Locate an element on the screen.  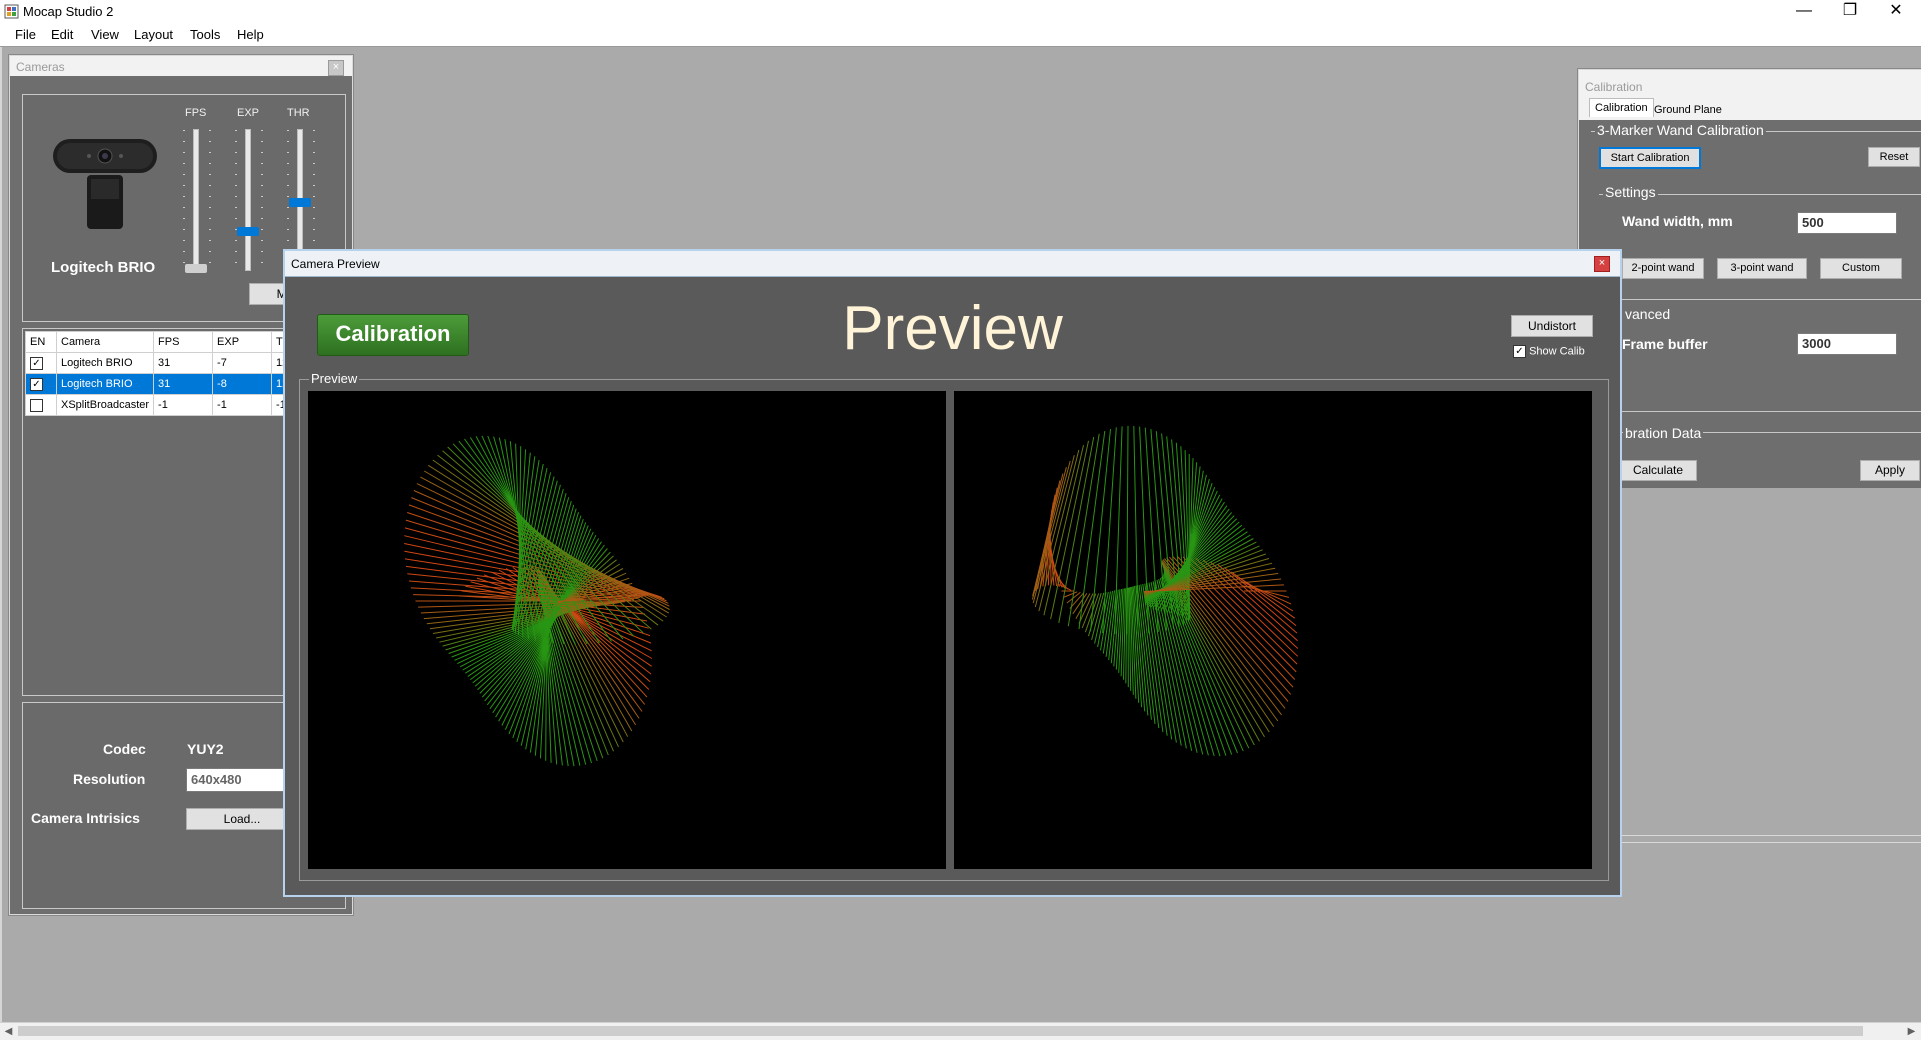
thr-slider-thumb is located at coordinates (300, 202).